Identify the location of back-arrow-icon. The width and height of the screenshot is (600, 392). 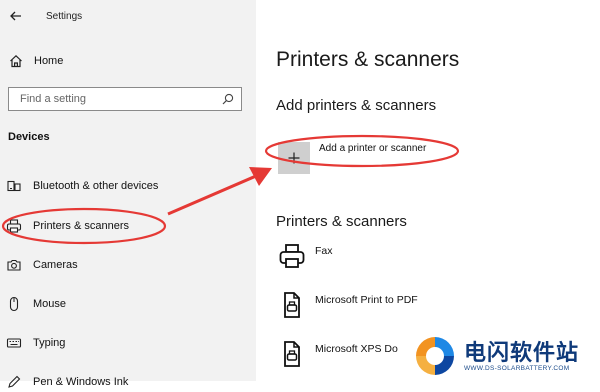
(16, 16).